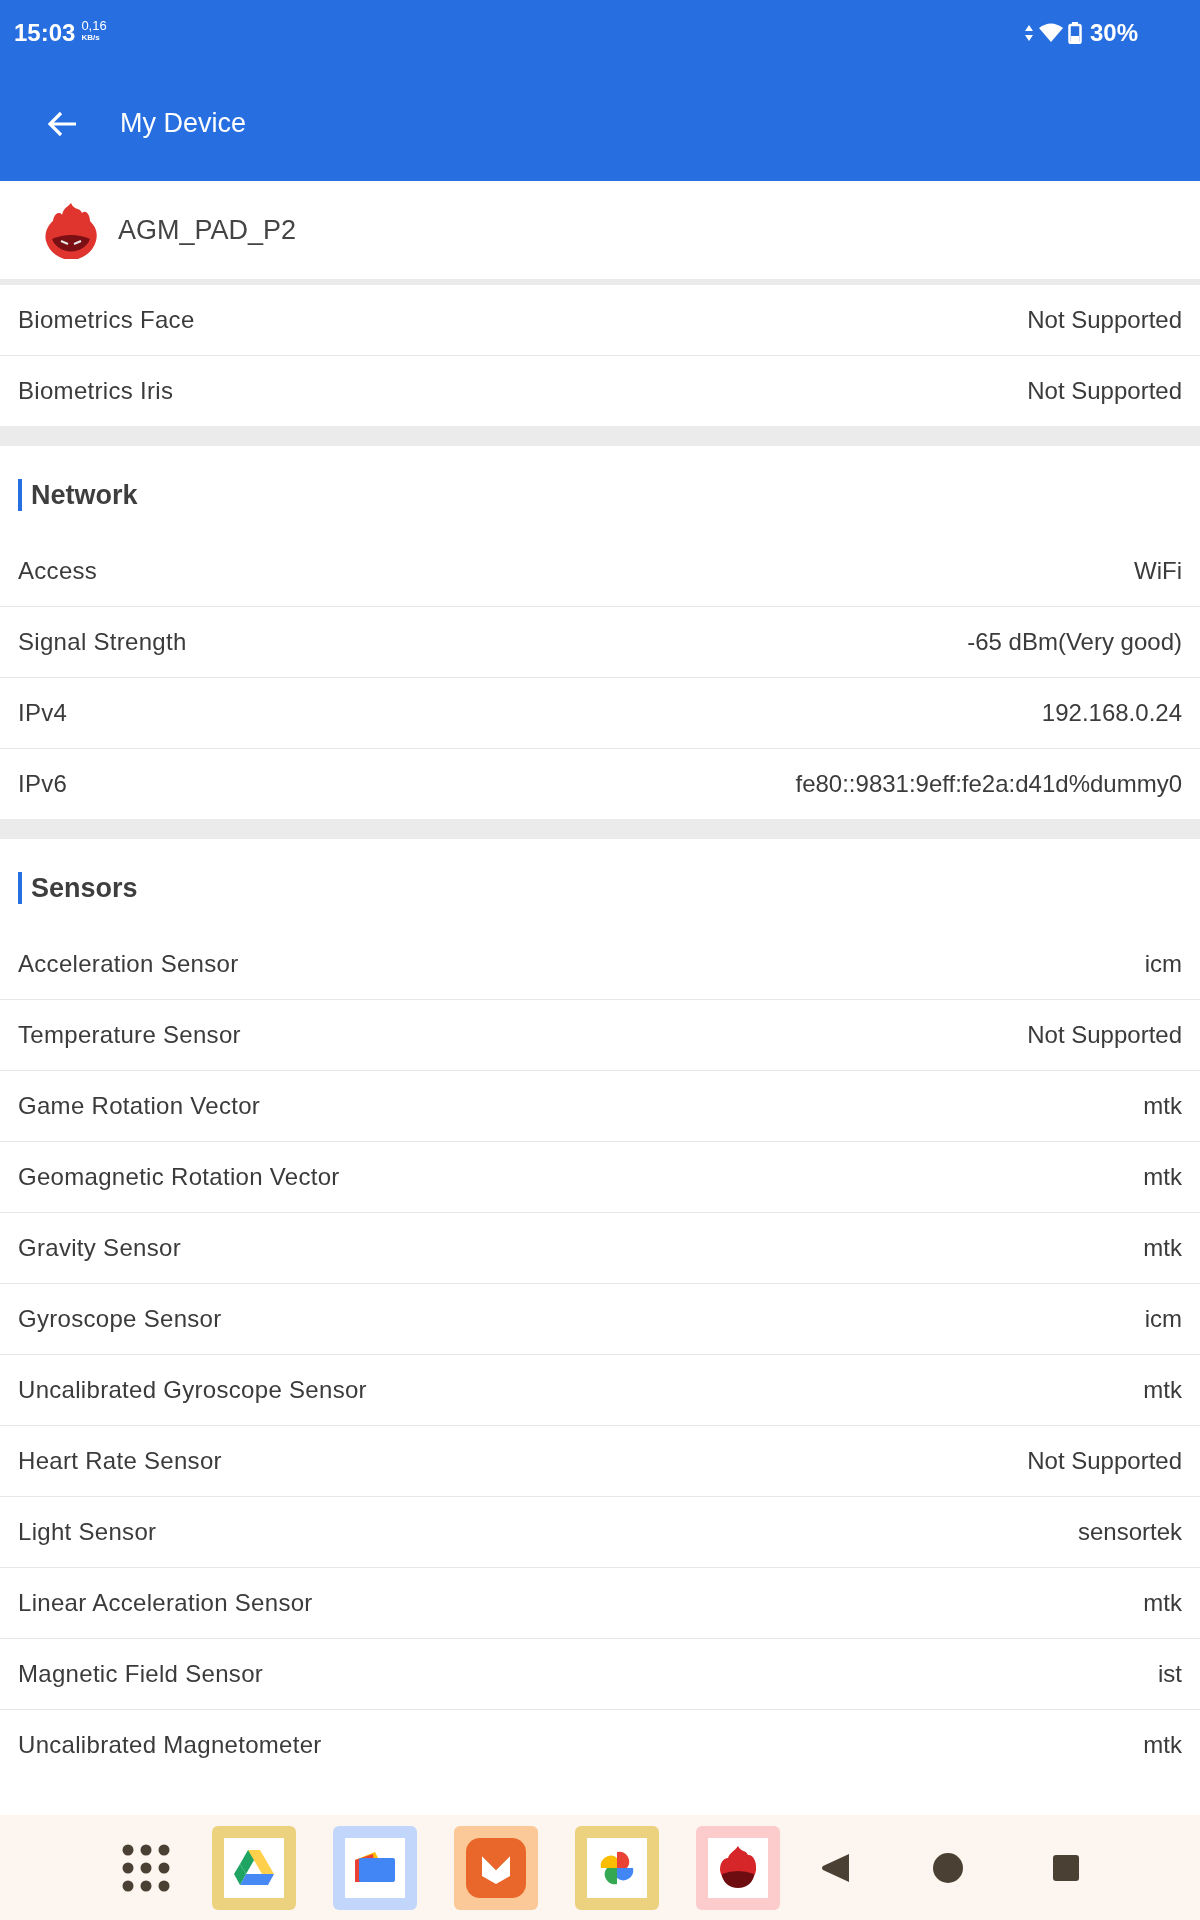 This screenshot has height=1920, width=1200. What do you see at coordinates (617, 1867) in the screenshot?
I see `pinwheel-app-icon` at bounding box center [617, 1867].